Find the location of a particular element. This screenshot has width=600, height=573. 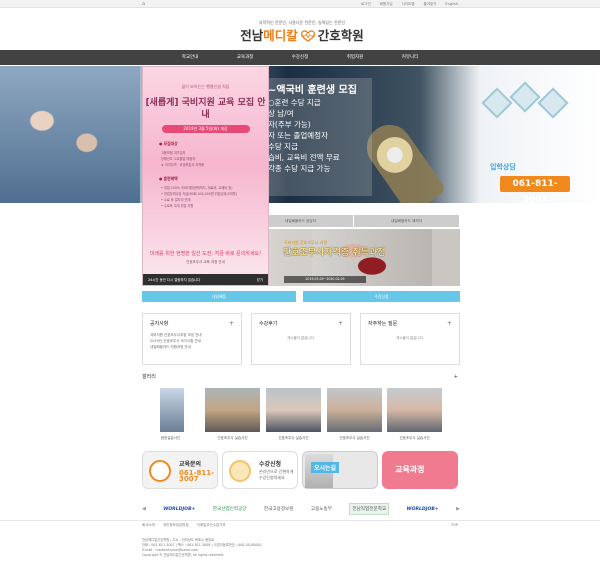

review-more-icon: + is located at coordinates (340, 323).